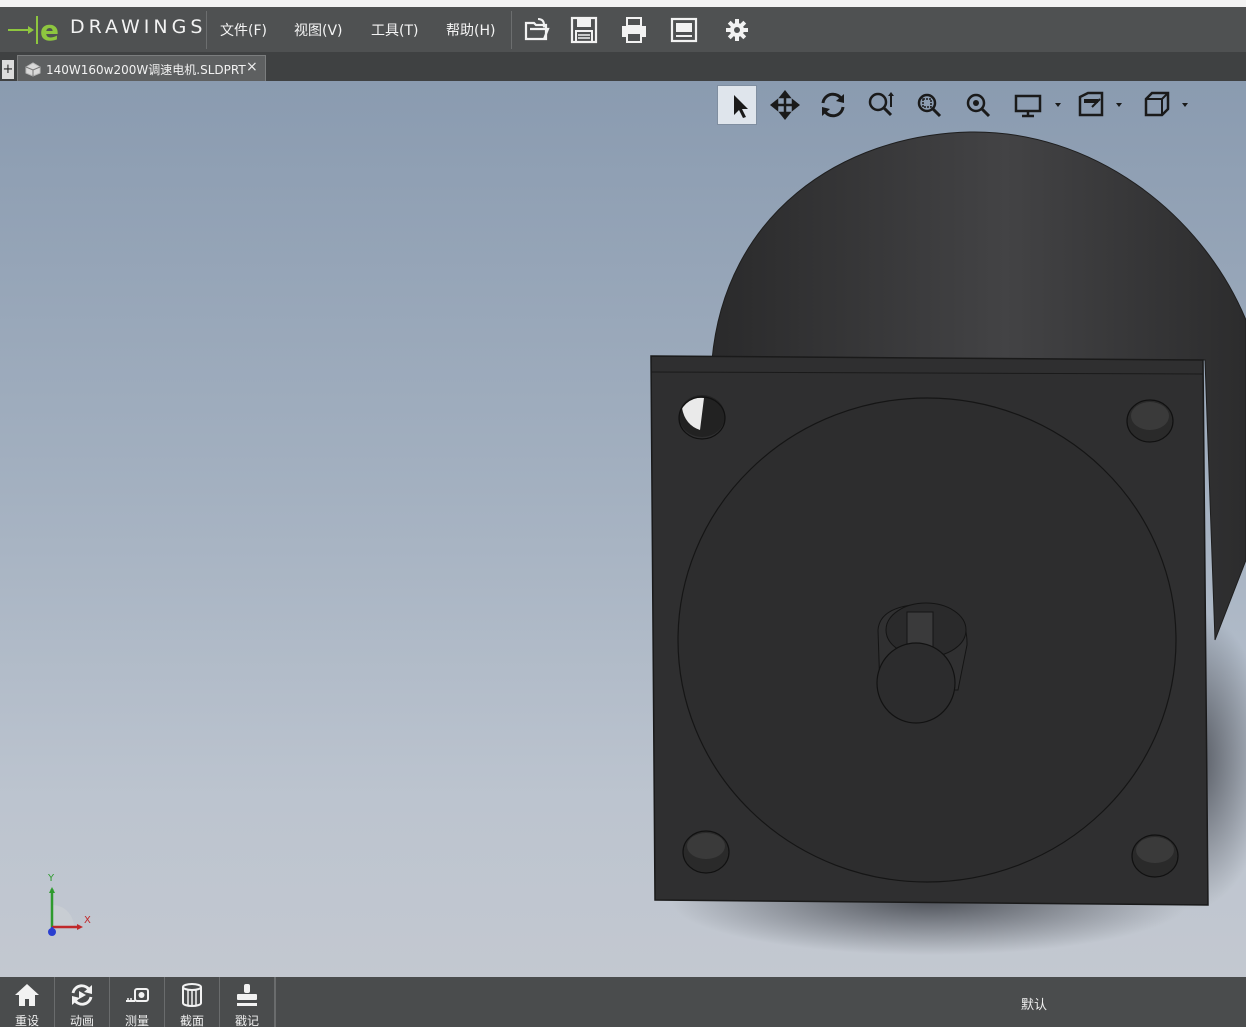 This screenshot has height=1029, width=1246. What do you see at coordinates (206, 30) in the screenshot?
I see `menu-divider` at bounding box center [206, 30].